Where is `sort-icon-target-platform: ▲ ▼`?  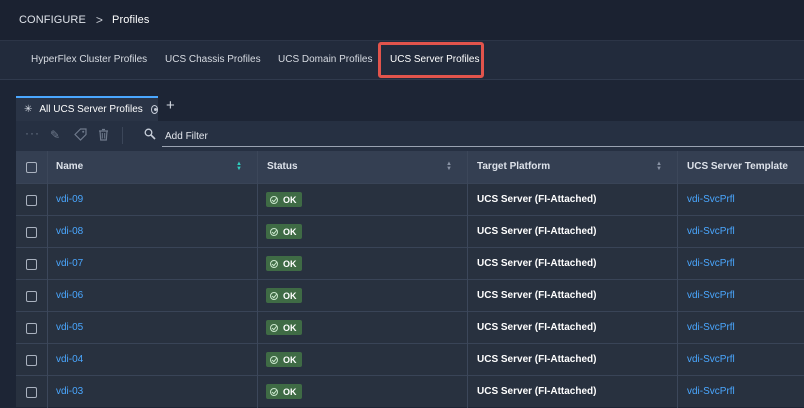 sort-icon-target-platform: ▲ ▼ is located at coordinates (659, 166).